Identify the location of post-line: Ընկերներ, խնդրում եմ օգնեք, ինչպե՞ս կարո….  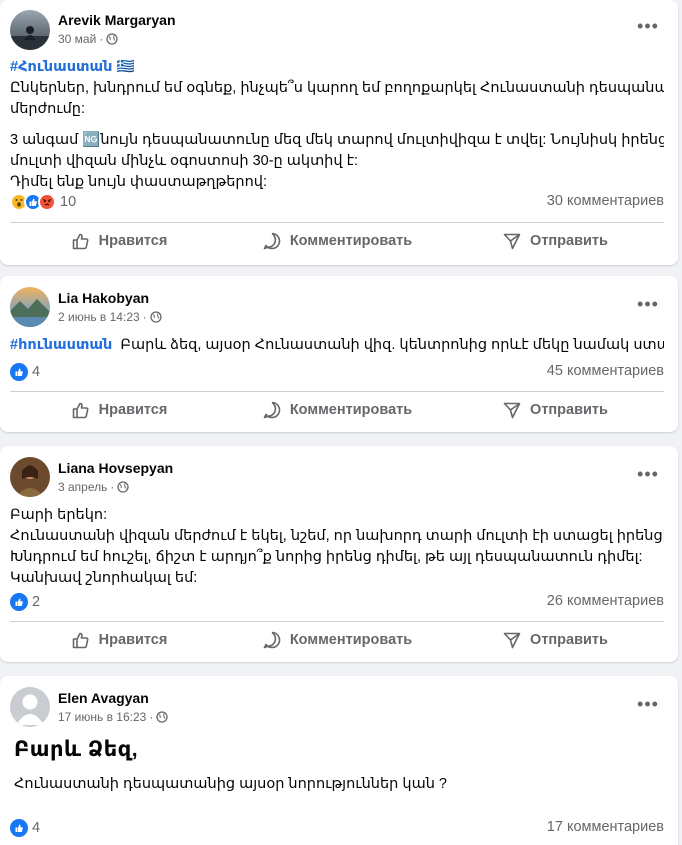
(337, 88).